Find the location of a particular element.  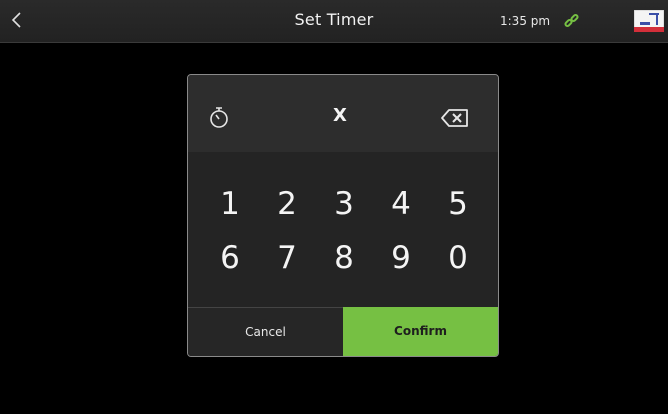

confirm-button: Confirm is located at coordinates (420, 331).